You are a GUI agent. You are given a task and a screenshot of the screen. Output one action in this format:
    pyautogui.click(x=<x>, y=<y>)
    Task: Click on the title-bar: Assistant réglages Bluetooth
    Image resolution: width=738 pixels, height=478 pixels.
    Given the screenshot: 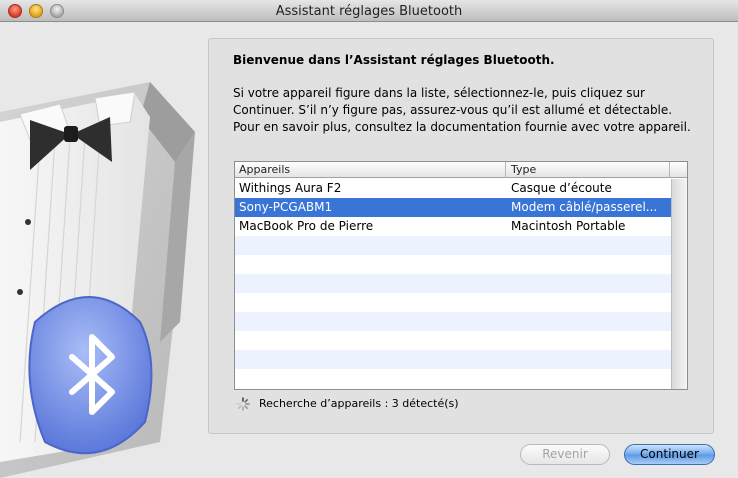 What is the action you would take?
    pyautogui.click(x=369, y=11)
    